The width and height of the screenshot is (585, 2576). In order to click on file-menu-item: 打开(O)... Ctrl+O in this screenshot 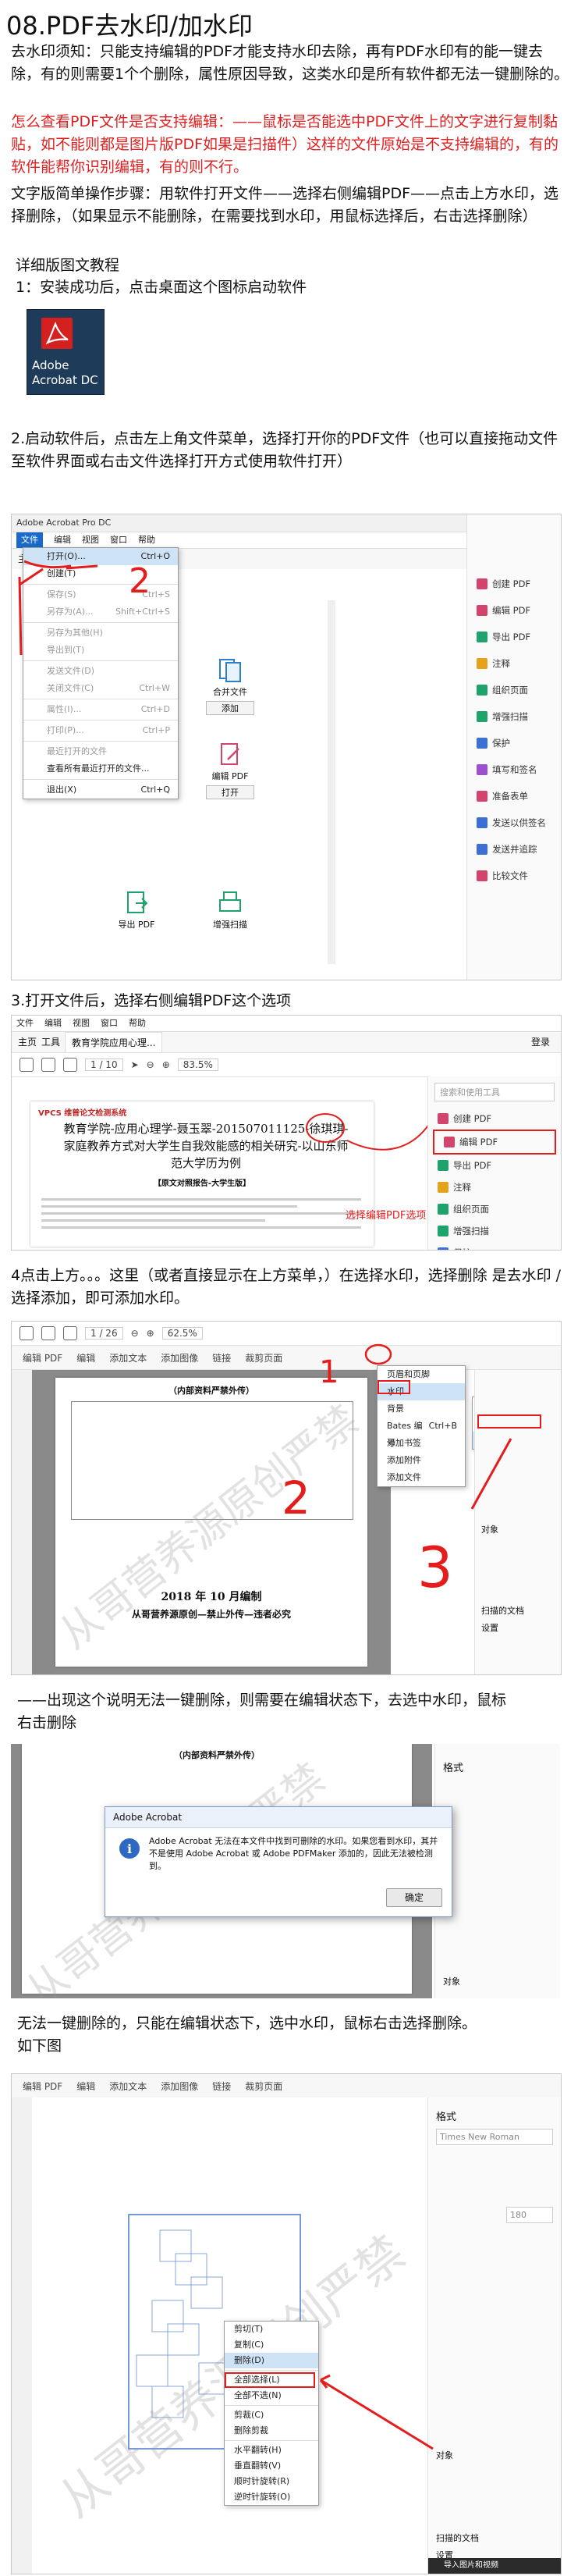, I will do `click(101, 556)`.